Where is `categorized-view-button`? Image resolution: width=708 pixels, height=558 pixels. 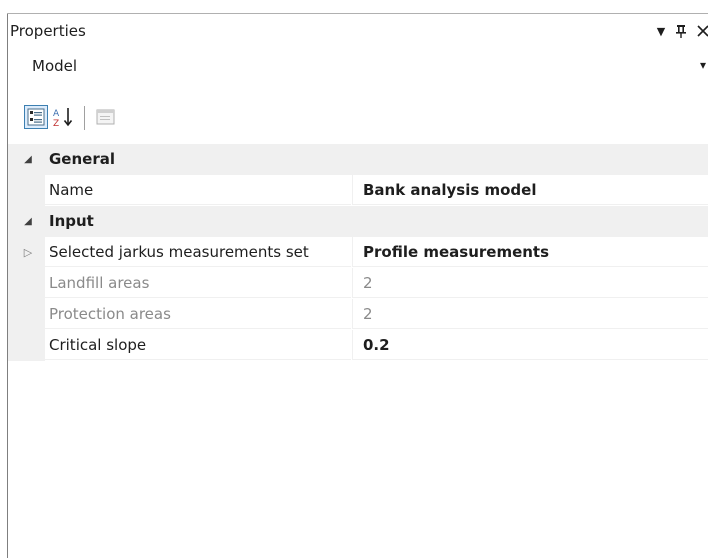
categorized-view-button is located at coordinates (36, 117).